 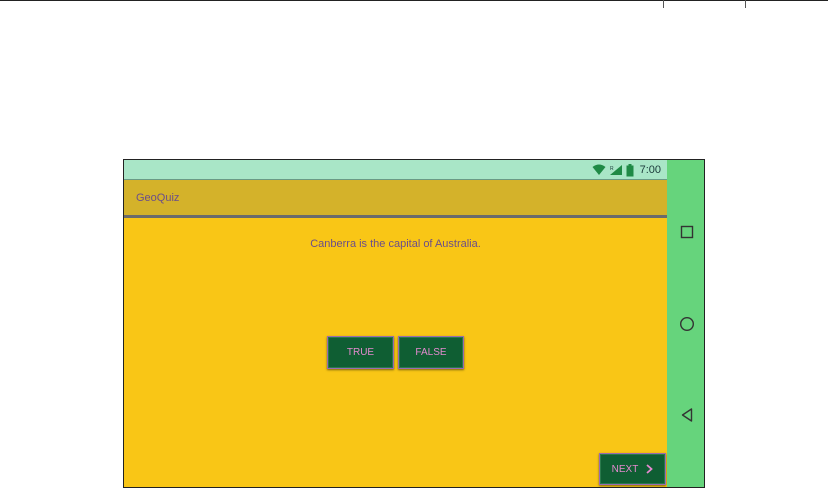 I want to click on battery-icon, so click(x=630, y=169).